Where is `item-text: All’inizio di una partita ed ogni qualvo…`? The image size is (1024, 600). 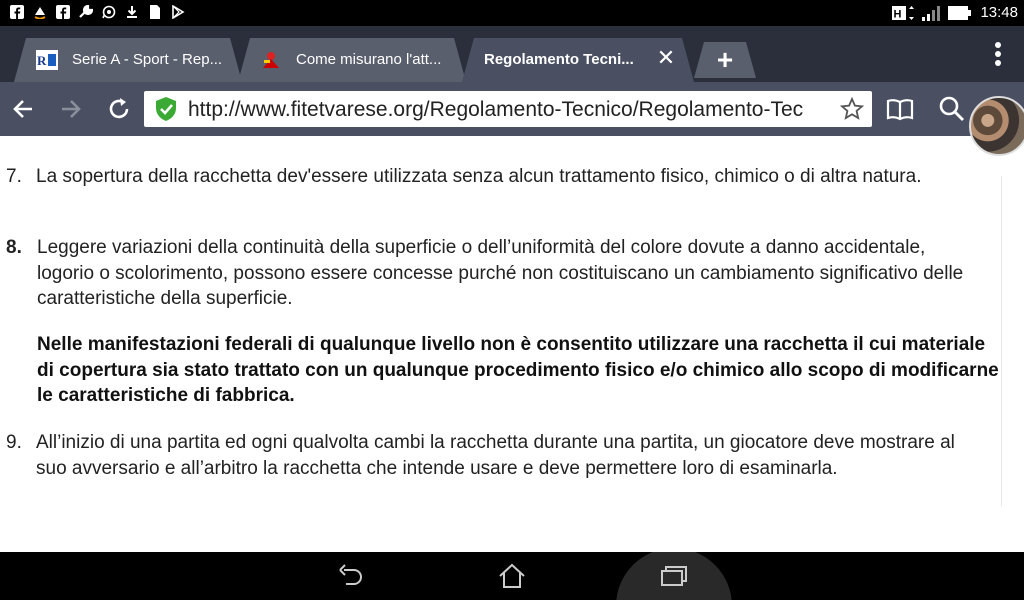 item-text: All’inizio di una partita ed ogni qualvo… is located at coordinates (495, 455).